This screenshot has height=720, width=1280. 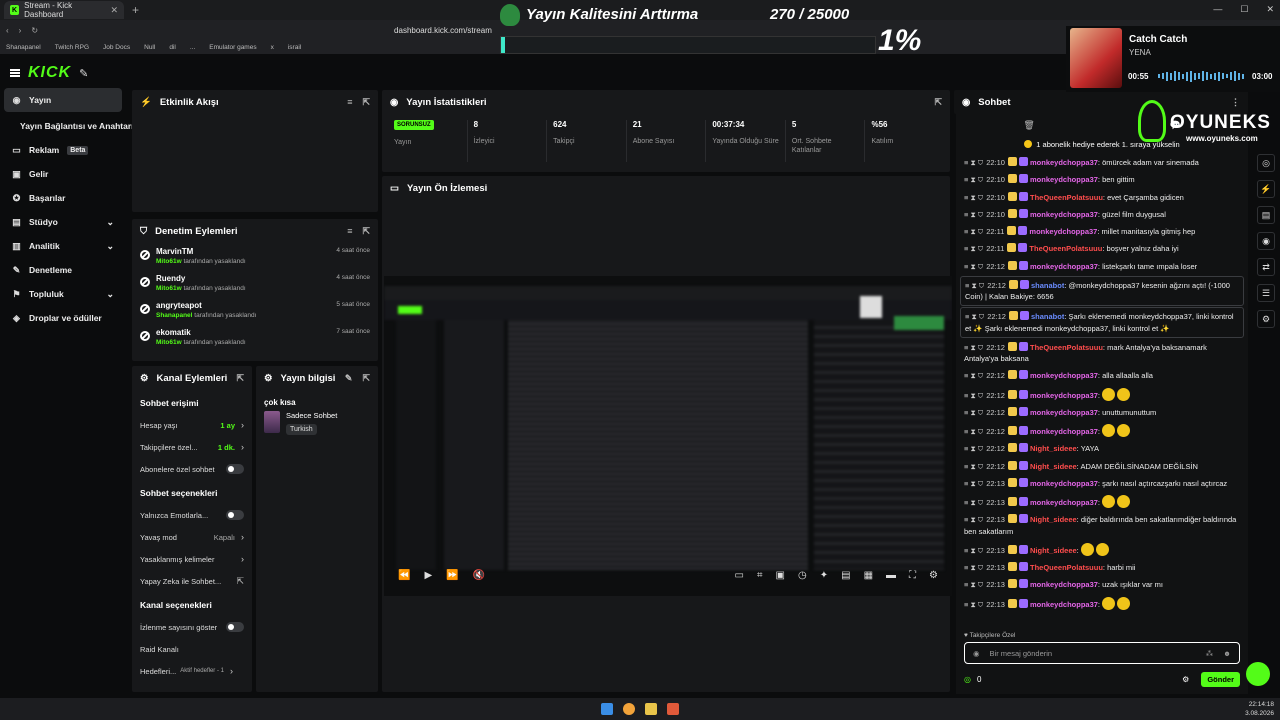 I want to click on wrench-icon: ⚙, so click(x=1266, y=319).